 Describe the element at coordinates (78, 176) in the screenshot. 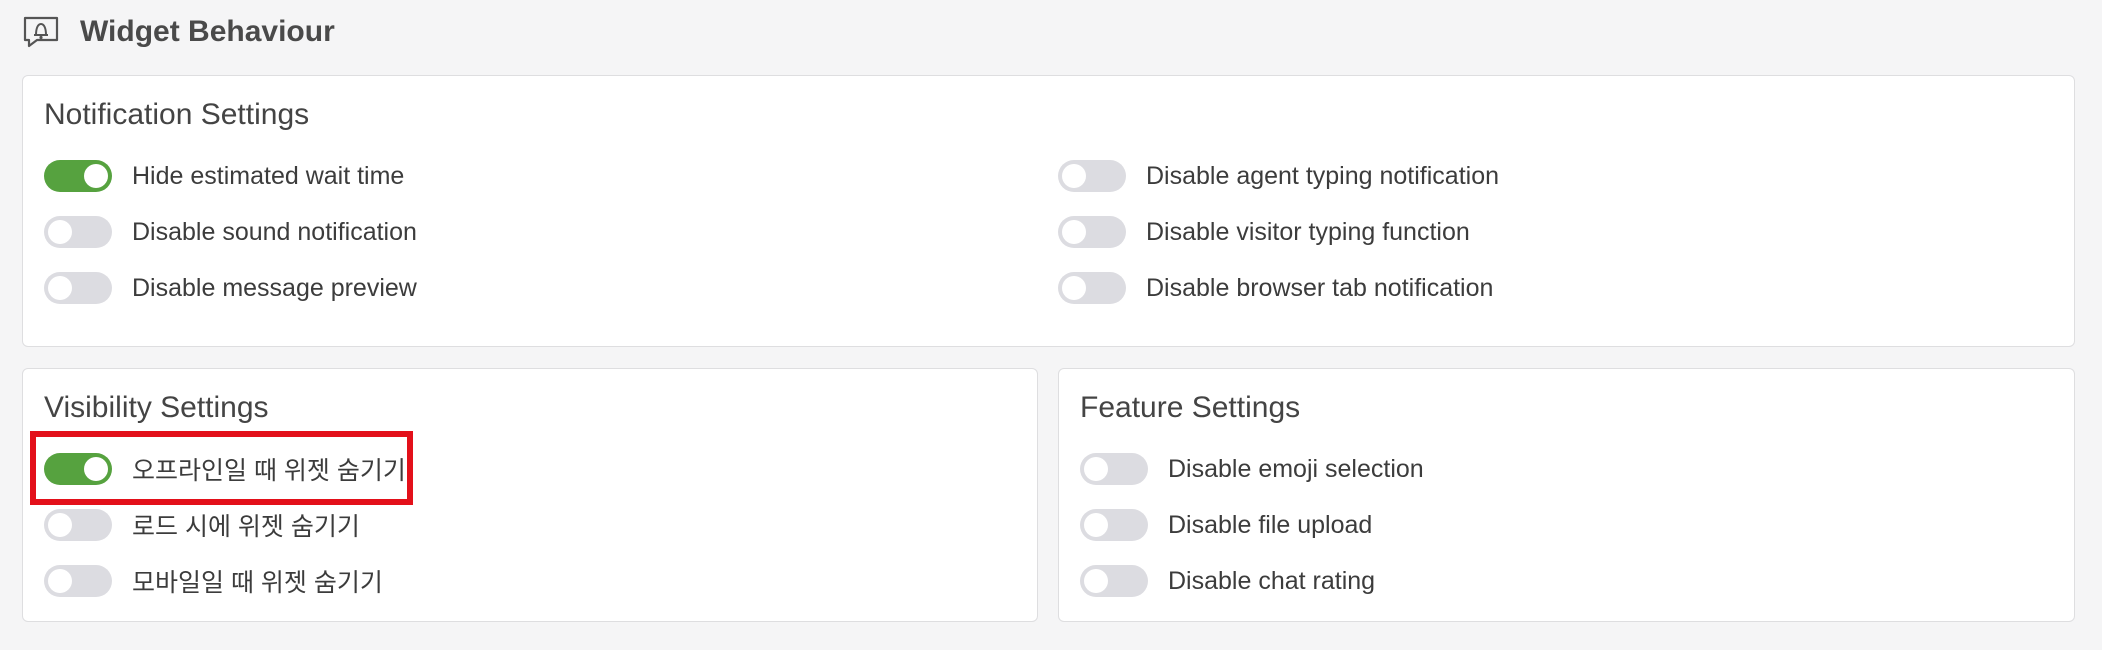

I see `hide-wait-time-toggle` at that location.